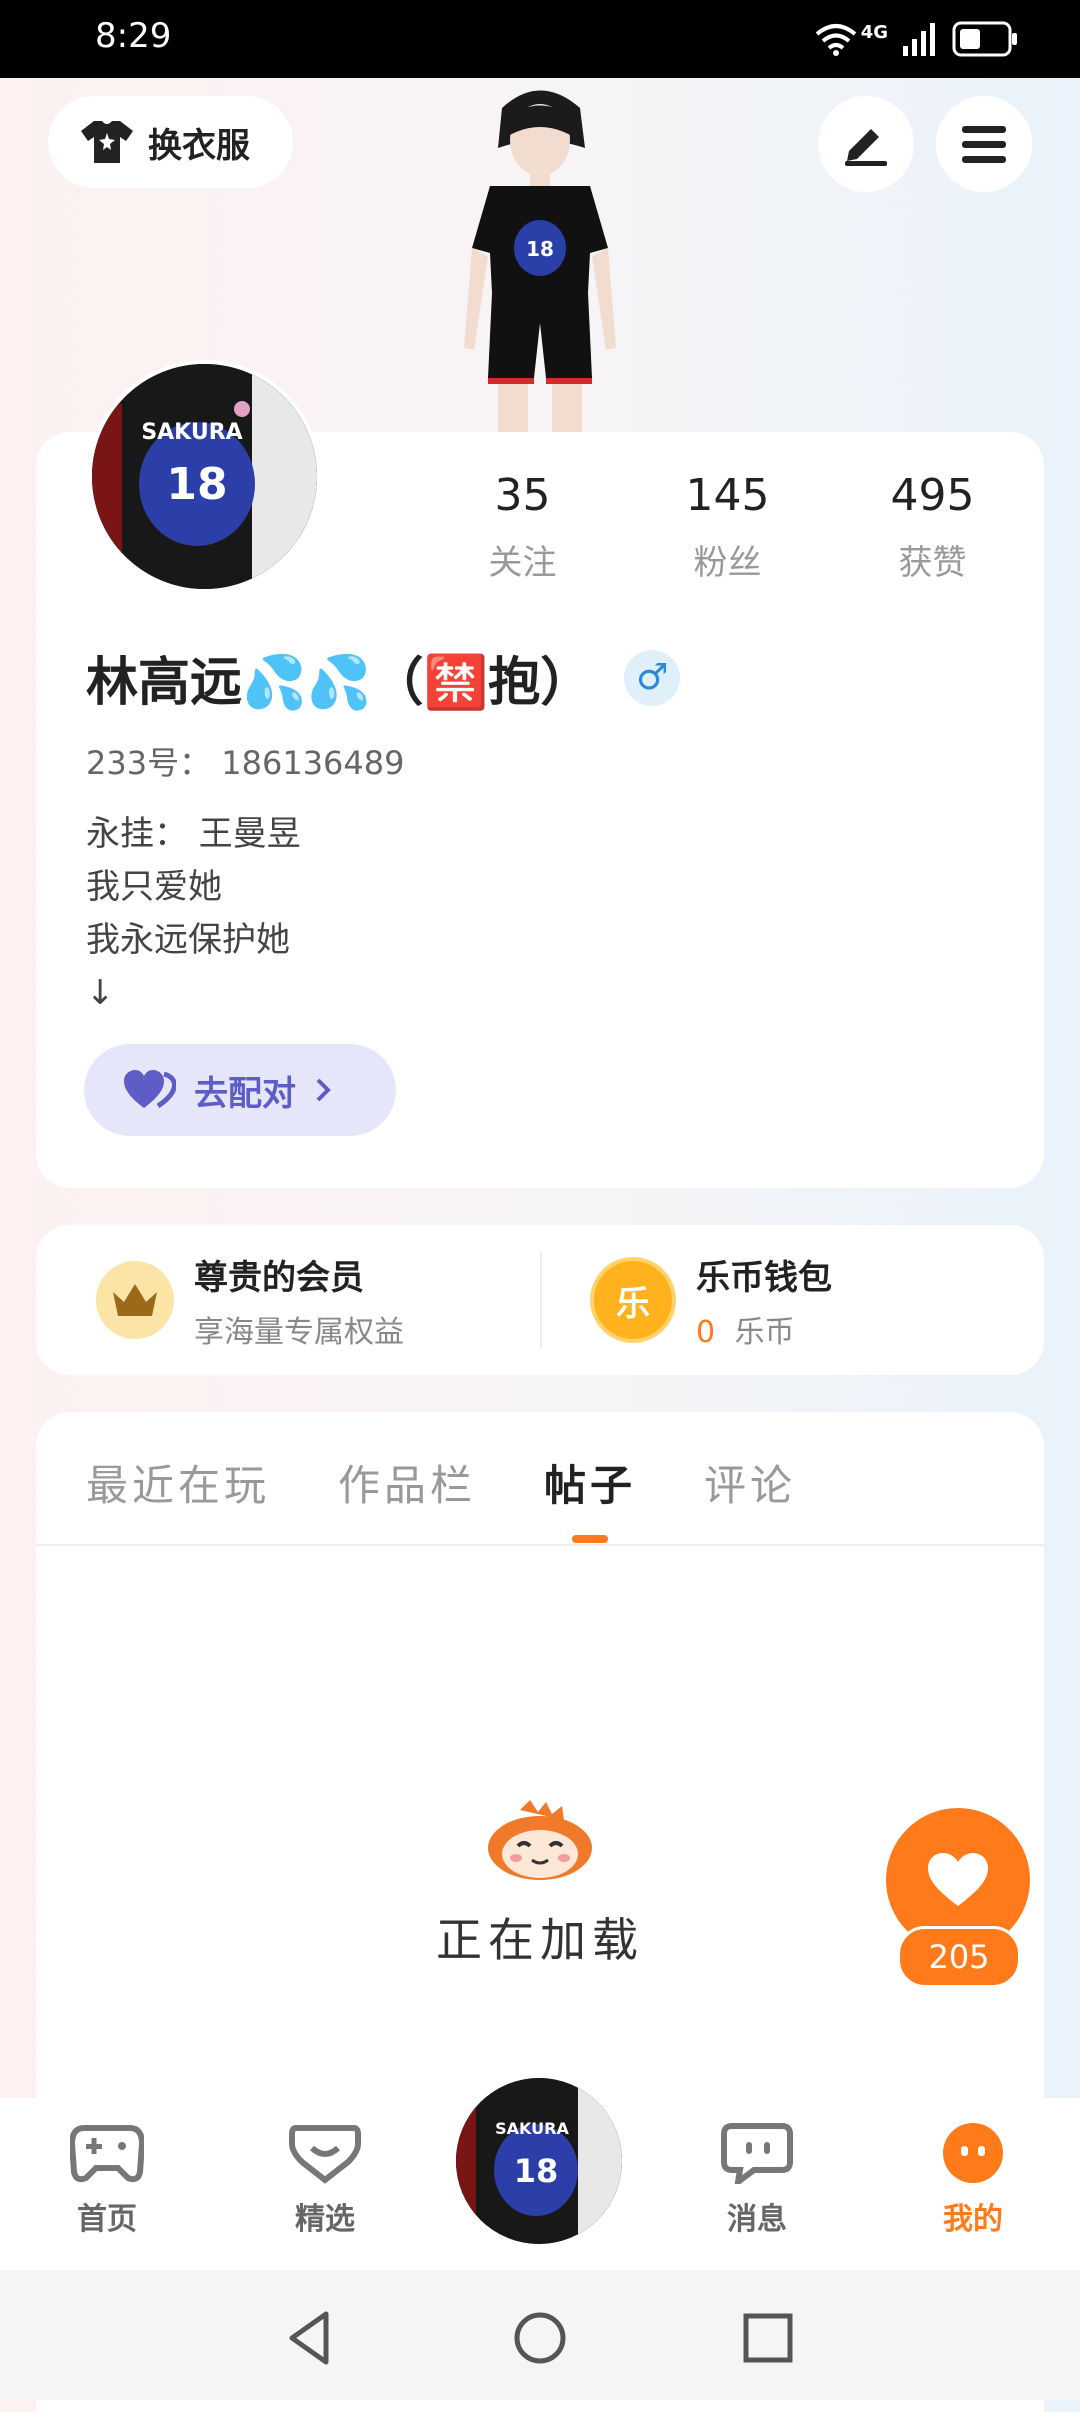 This screenshot has width=1080, height=2412. I want to click on go-match-button: 去配对, so click(240, 1090).